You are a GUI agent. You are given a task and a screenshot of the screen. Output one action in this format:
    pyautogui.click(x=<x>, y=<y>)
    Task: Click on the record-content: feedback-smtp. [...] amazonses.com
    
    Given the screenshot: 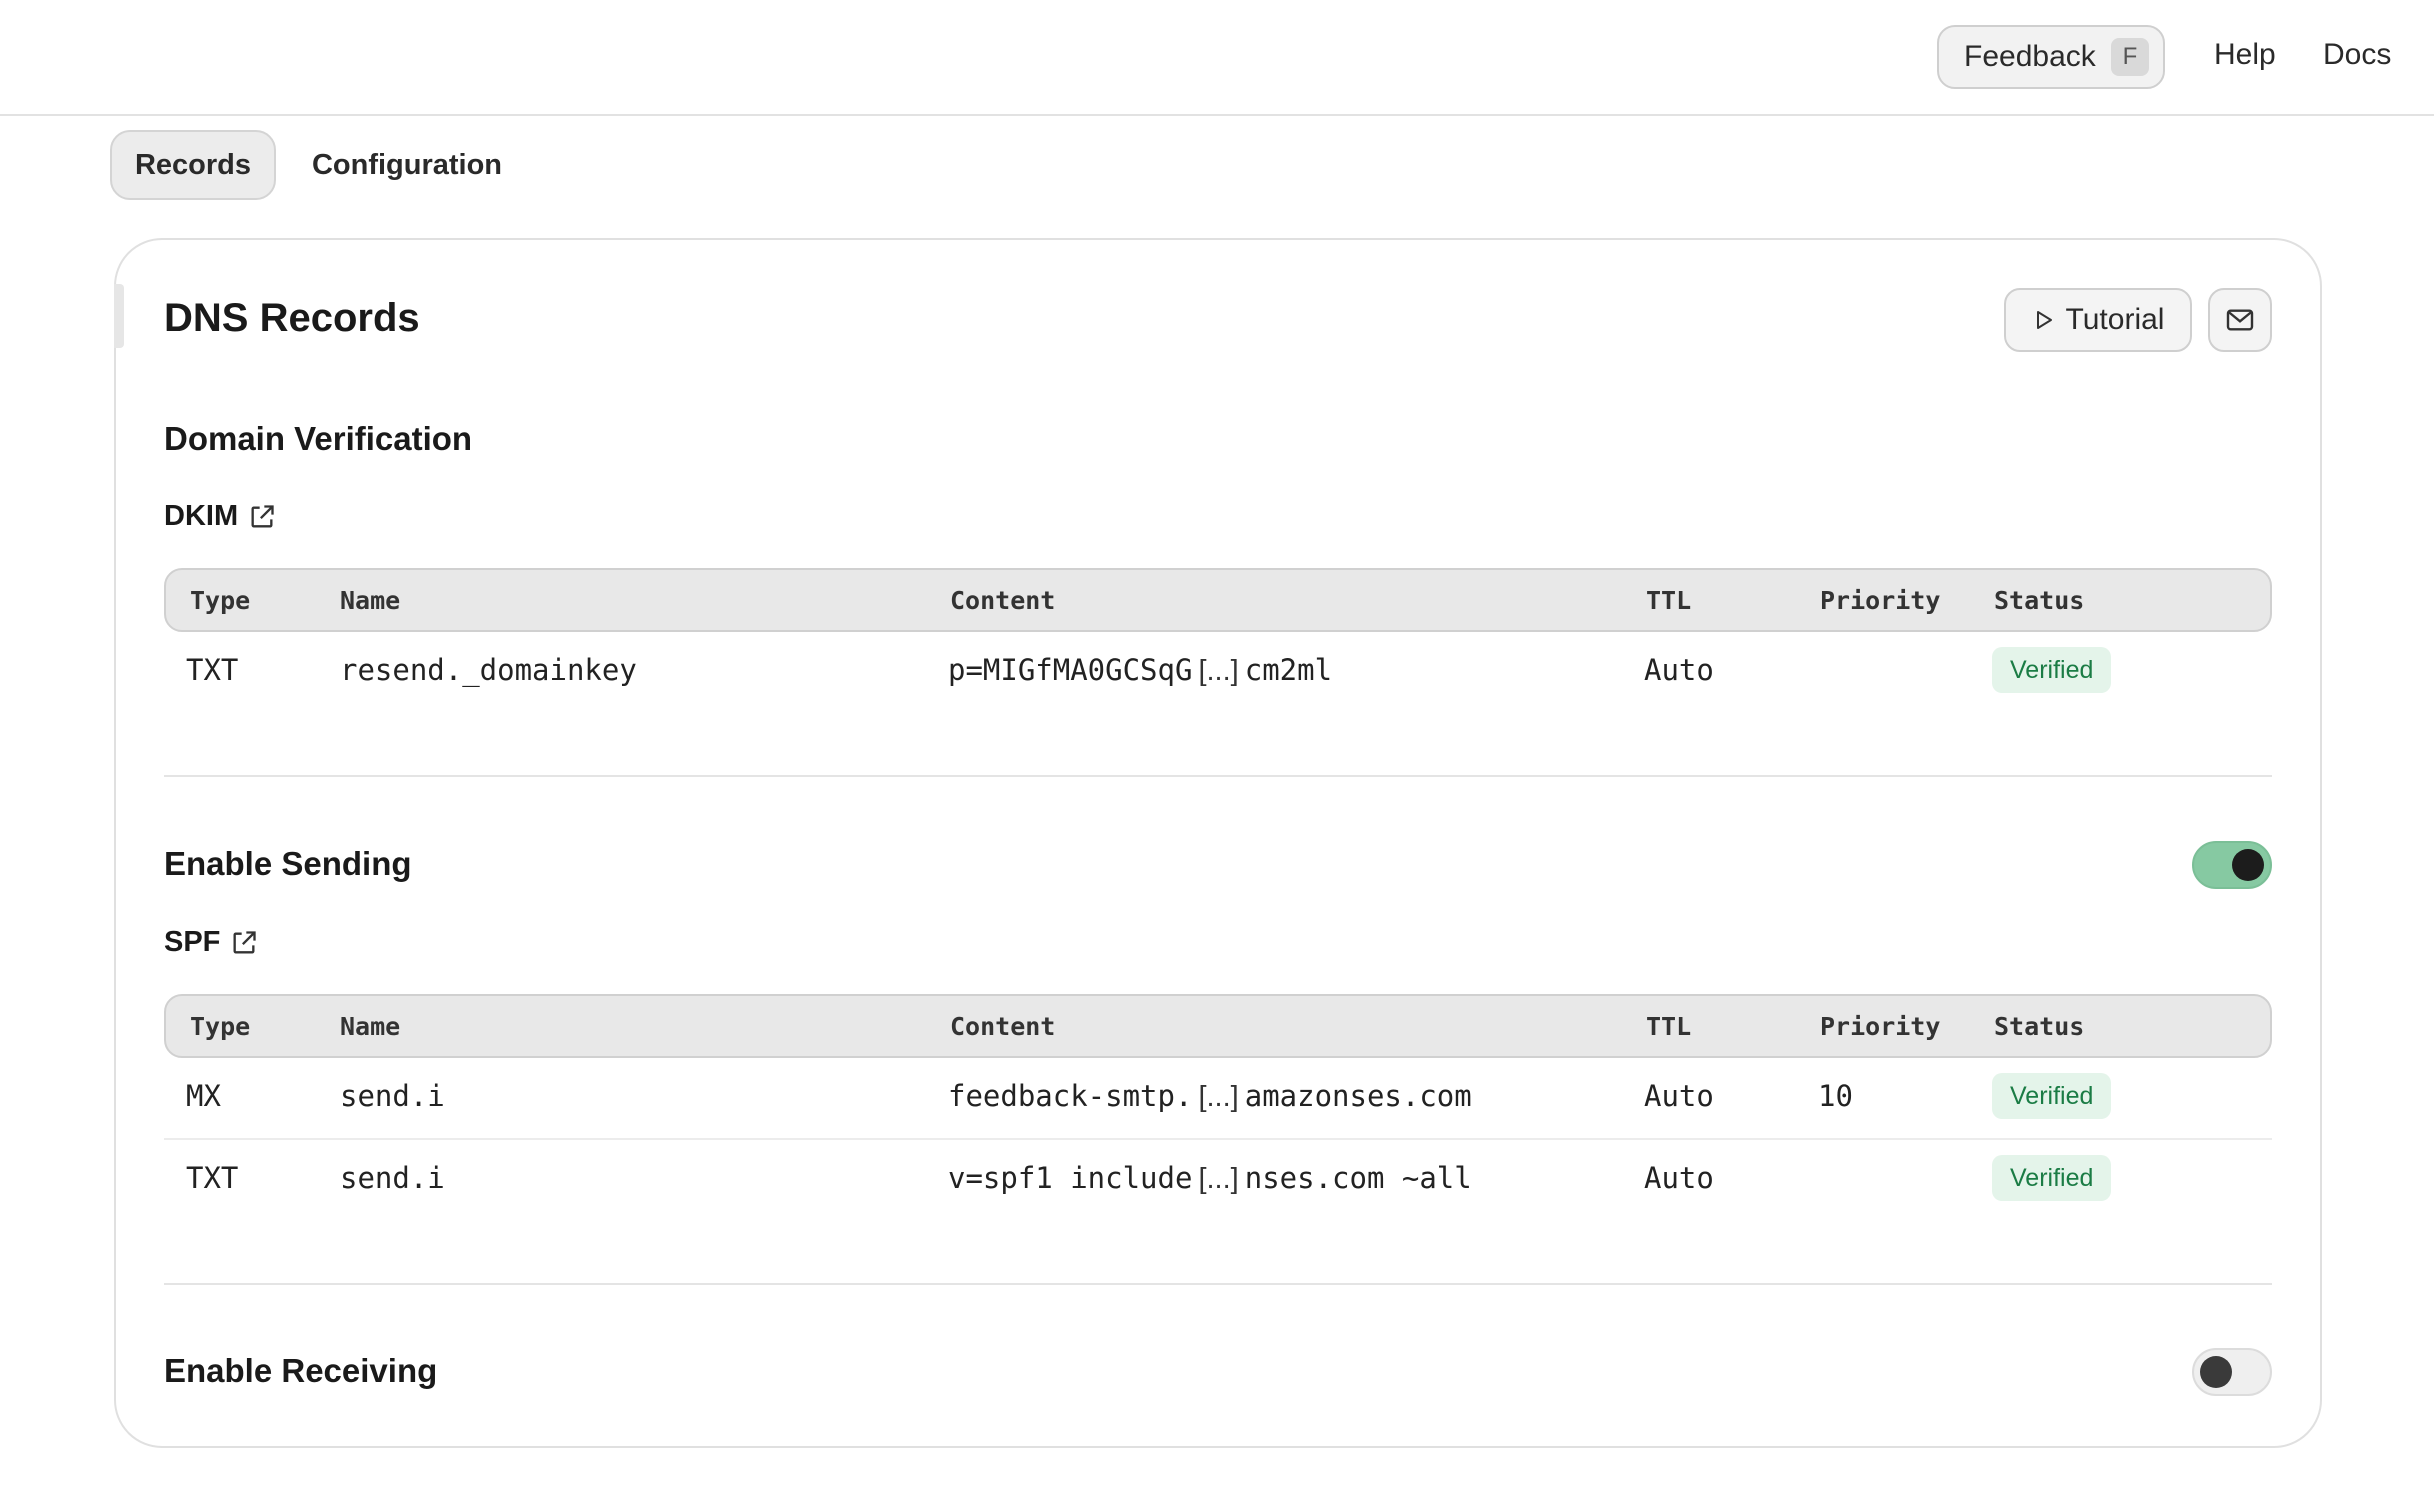 What is the action you would take?
    pyautogui.click(x=1248, y=1096)
    